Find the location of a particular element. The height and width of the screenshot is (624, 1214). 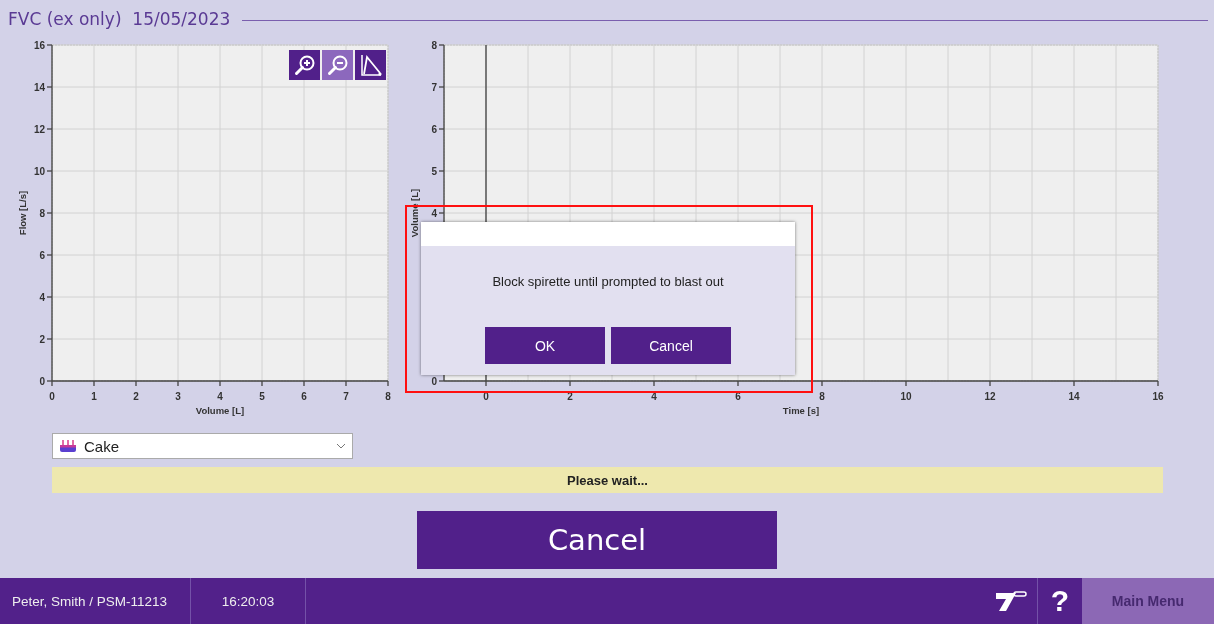

tick-label: 1 is located at coordinates (94, 396).